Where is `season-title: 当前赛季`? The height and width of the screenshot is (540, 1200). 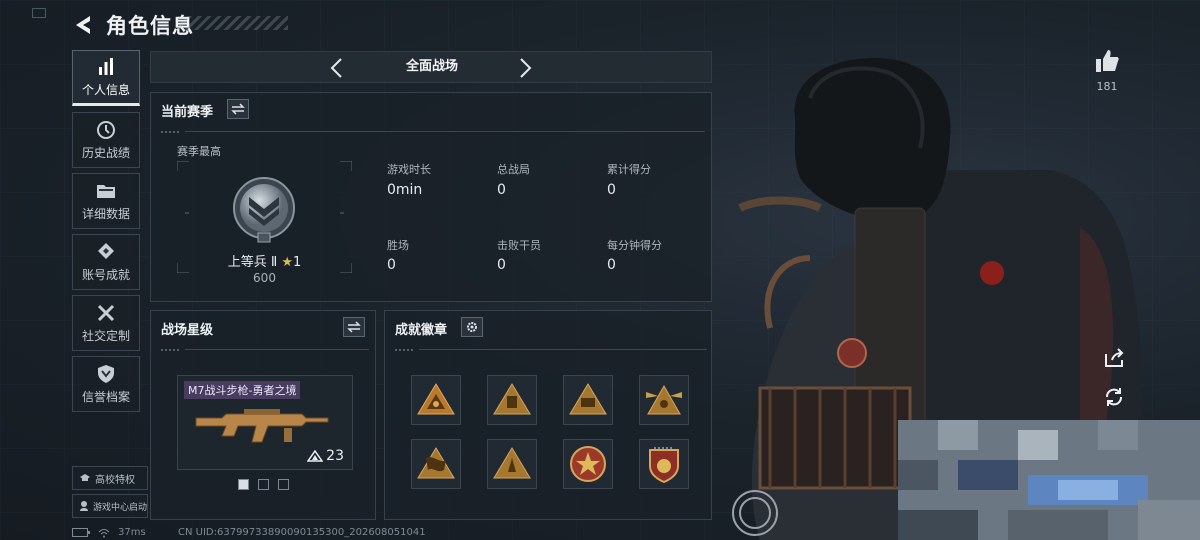 season-title: 当前赛季 is located at coordinates (187, 112).